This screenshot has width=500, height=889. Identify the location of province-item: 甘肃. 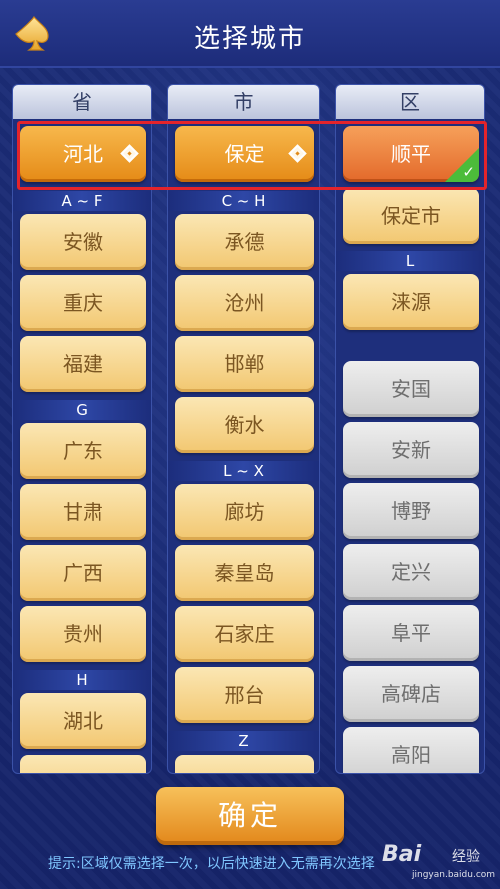
(83, 512).